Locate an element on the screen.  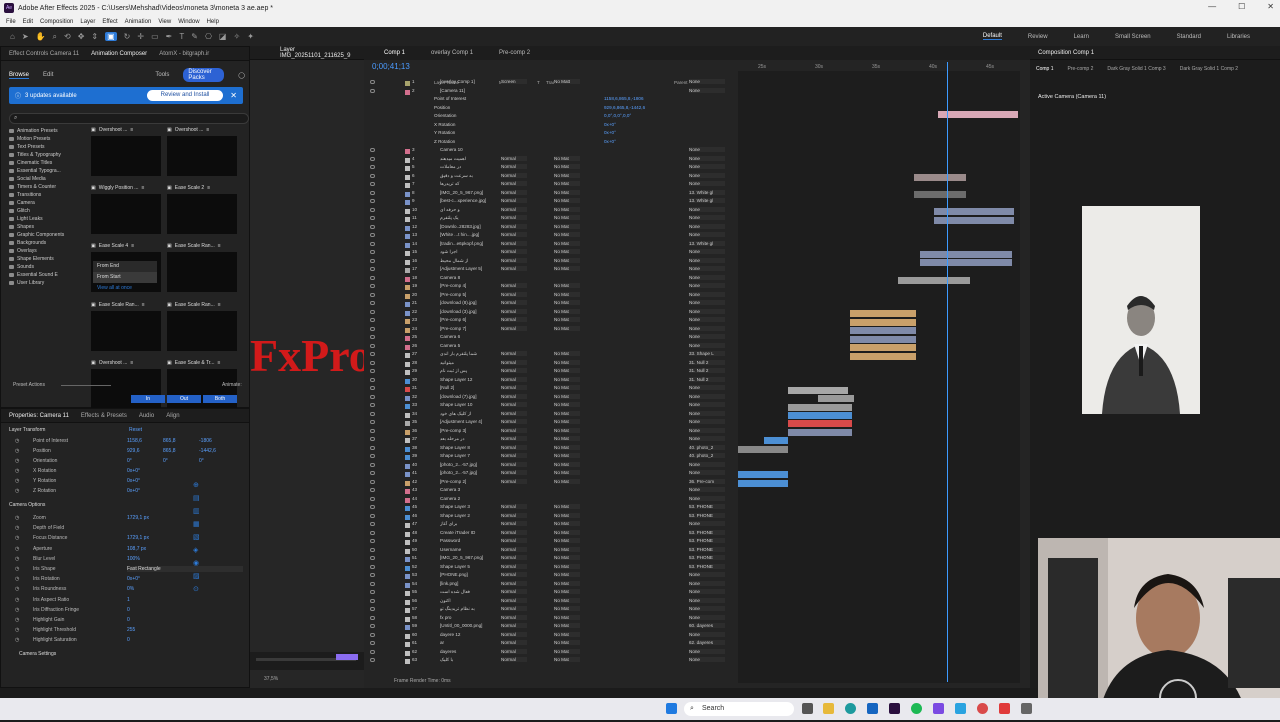
rotate-tool-icon: ↻ is located at coordinates (127, 36).